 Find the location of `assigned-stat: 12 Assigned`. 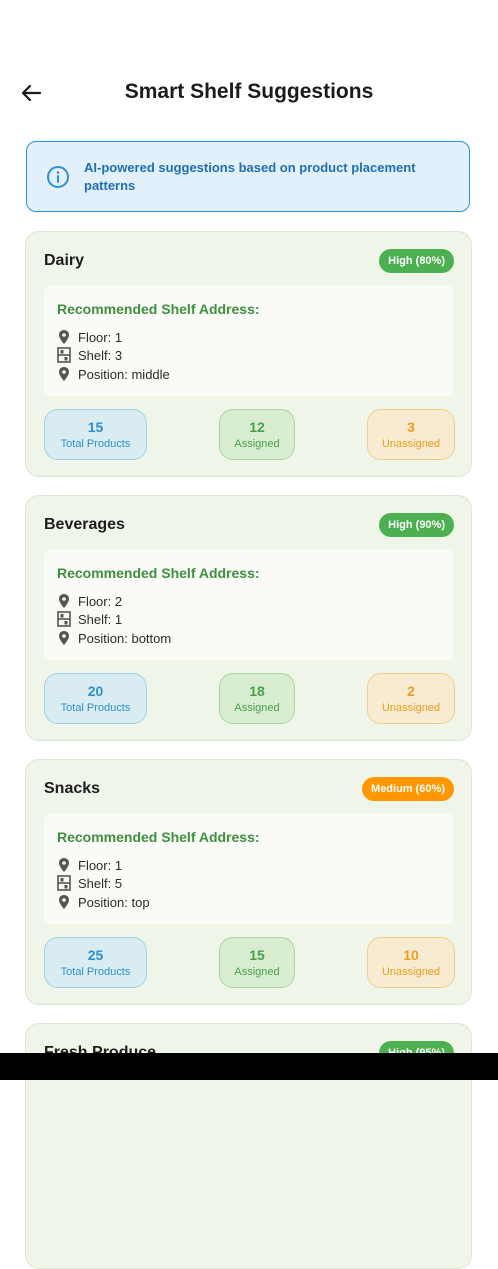

assigned-stat: 12 Assigned is located at coordinates (257, 434).